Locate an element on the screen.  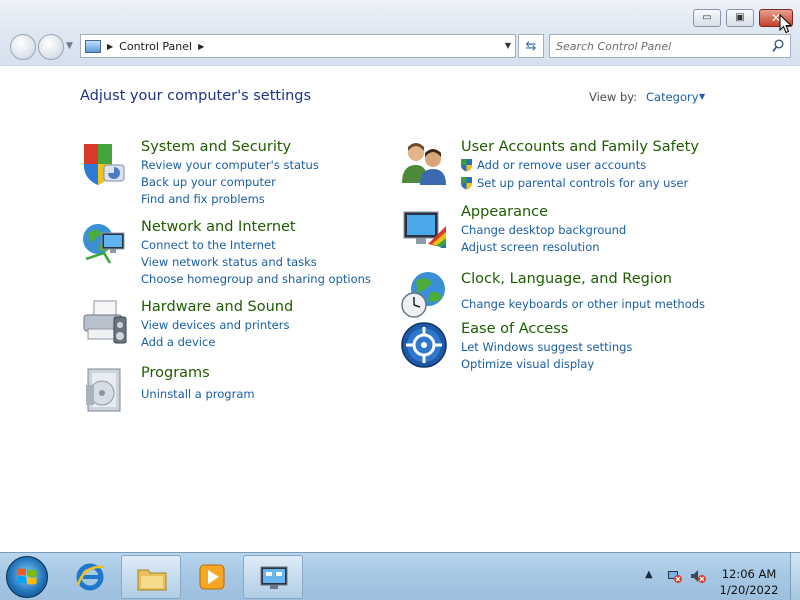
view-by-label: View by: is located at coordinates (613, 97).